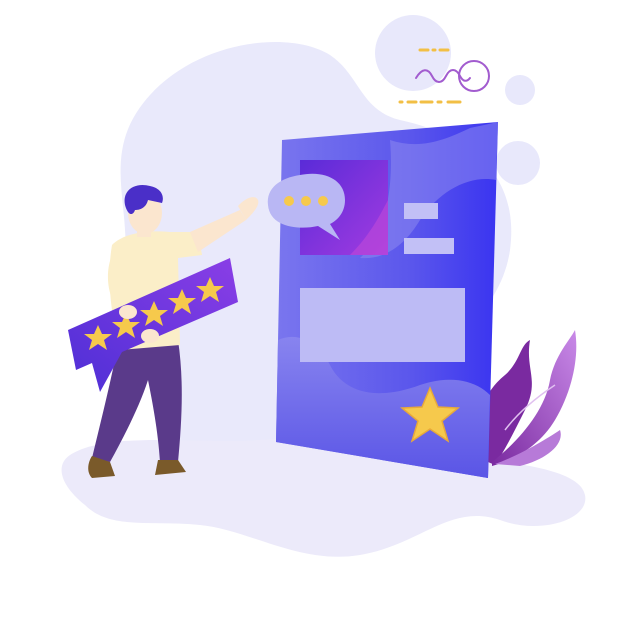 This screenshot has height=640, width=640. I want to click on person-neck, so click(144, 231).